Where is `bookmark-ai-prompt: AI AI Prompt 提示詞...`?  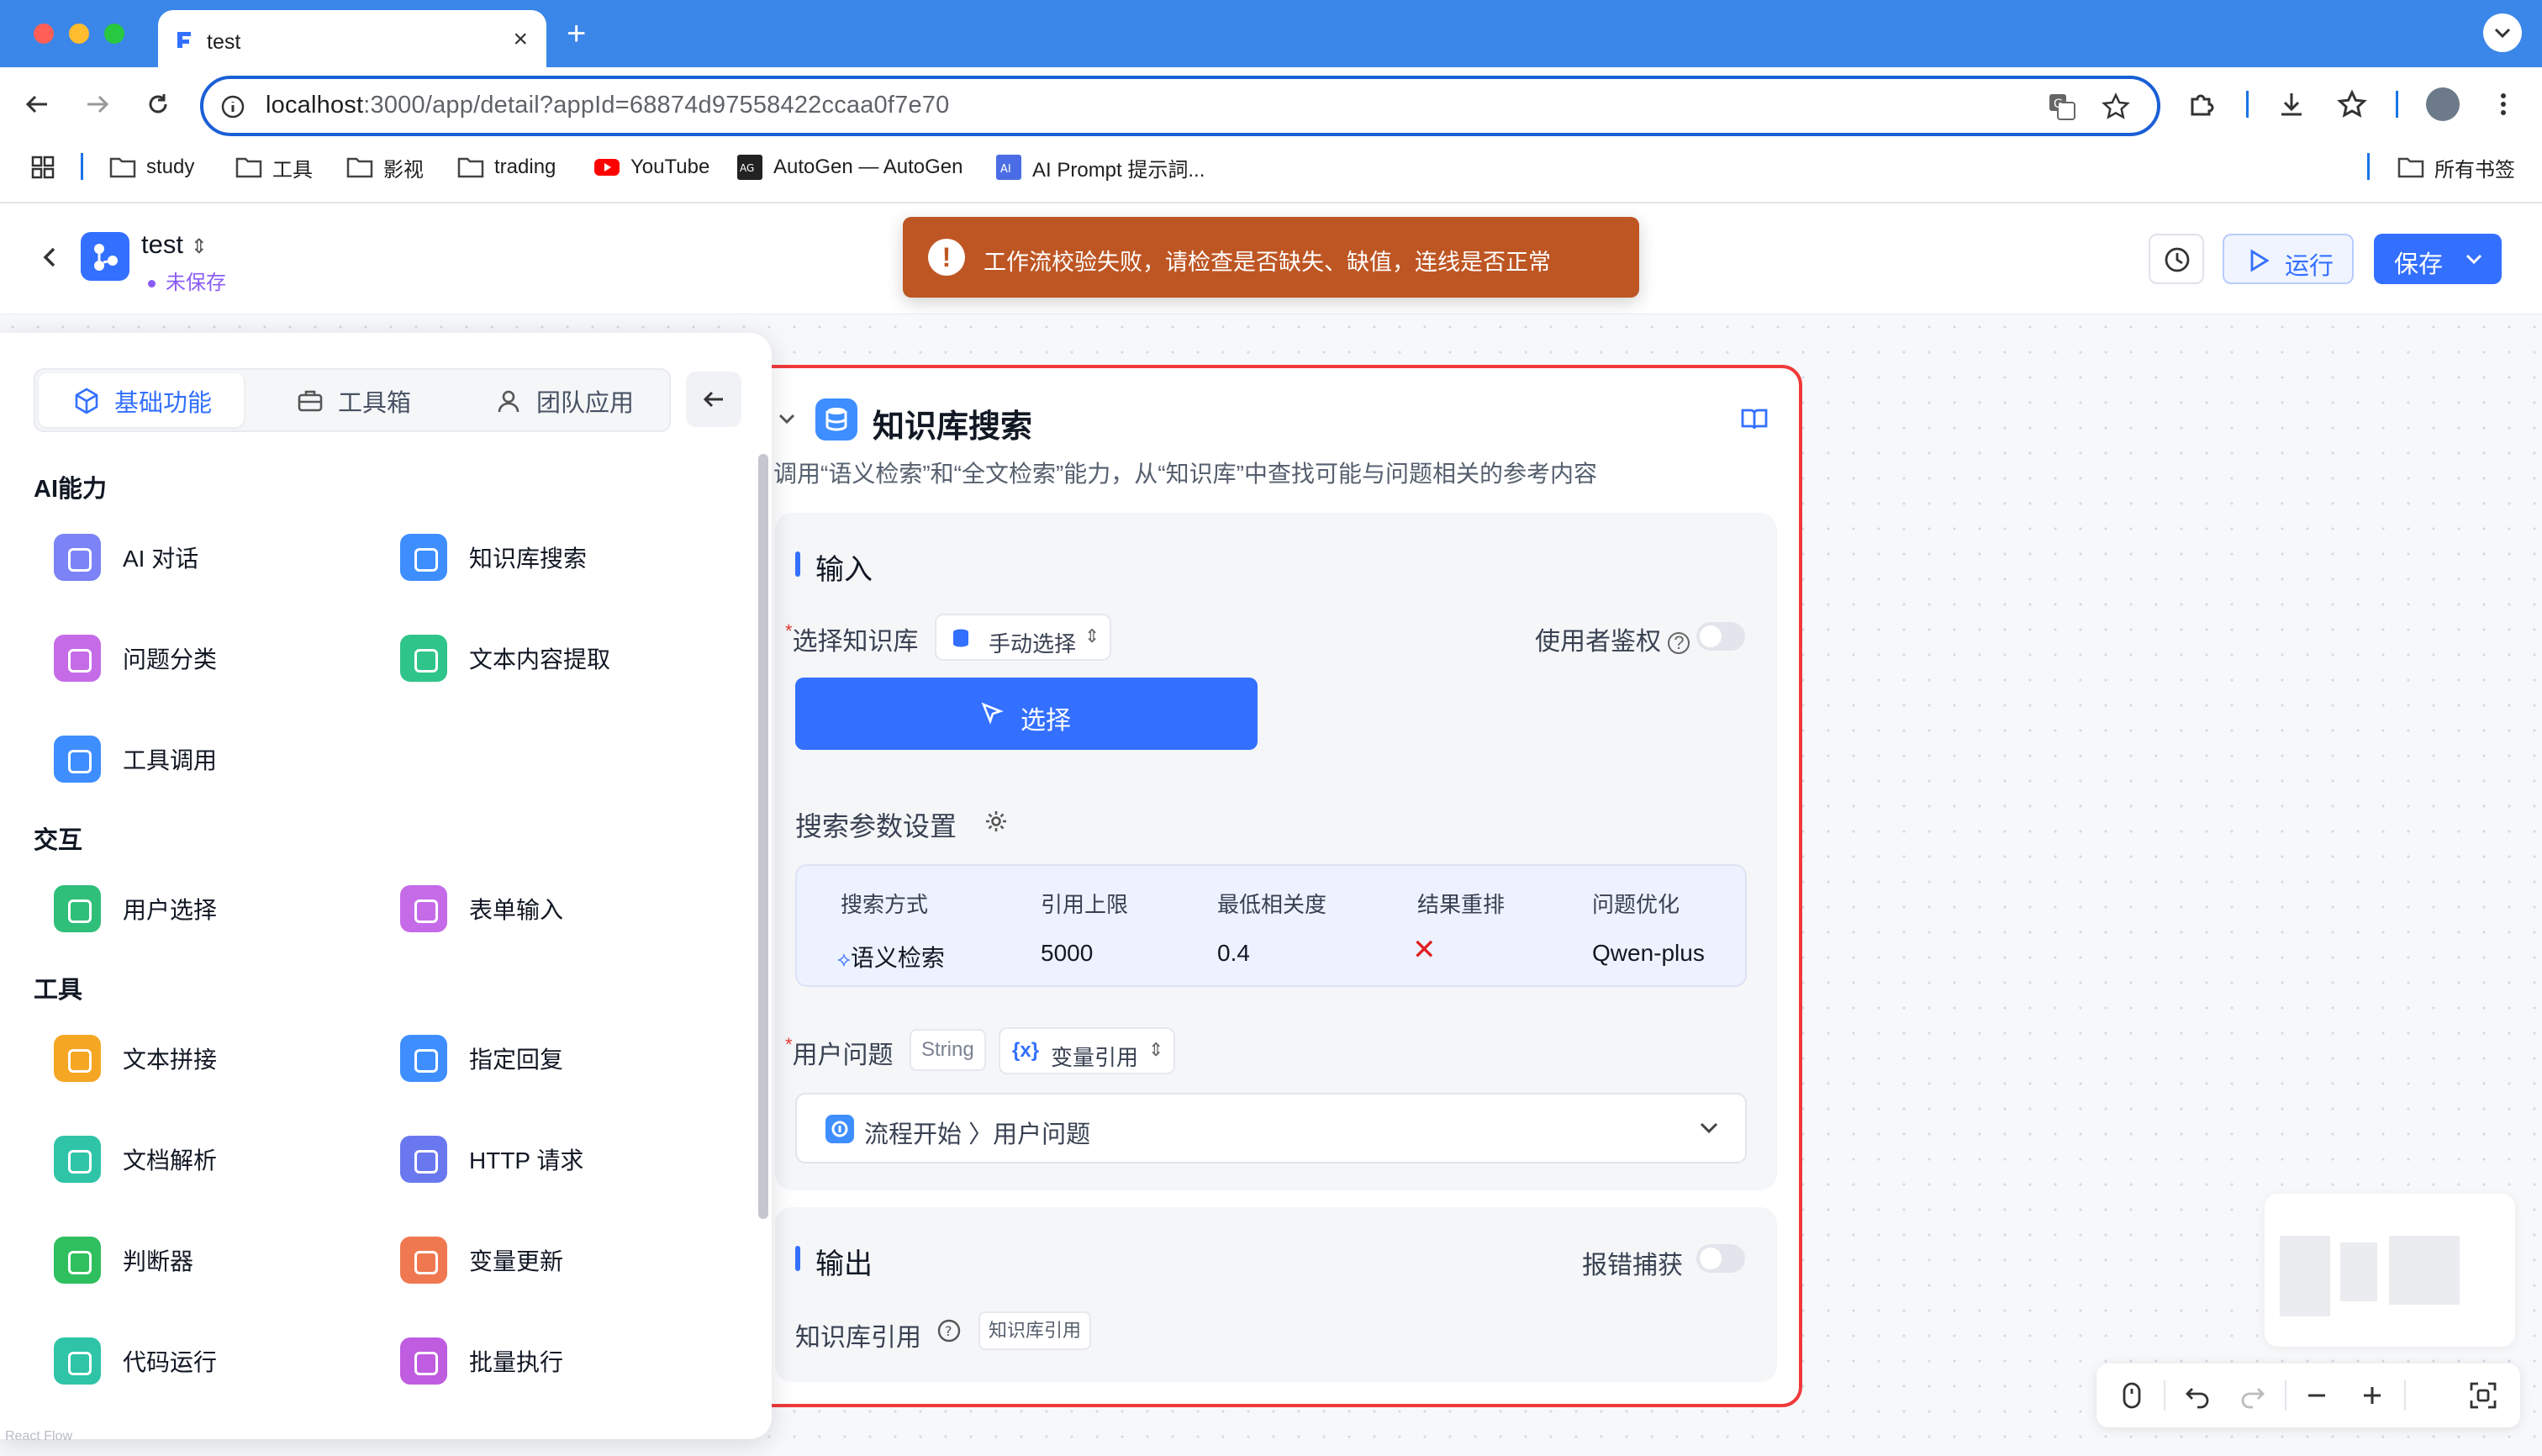
bookmark-ai-prompt: AI AI Prompt 提示詞... is located at coordinates (1100, 168).